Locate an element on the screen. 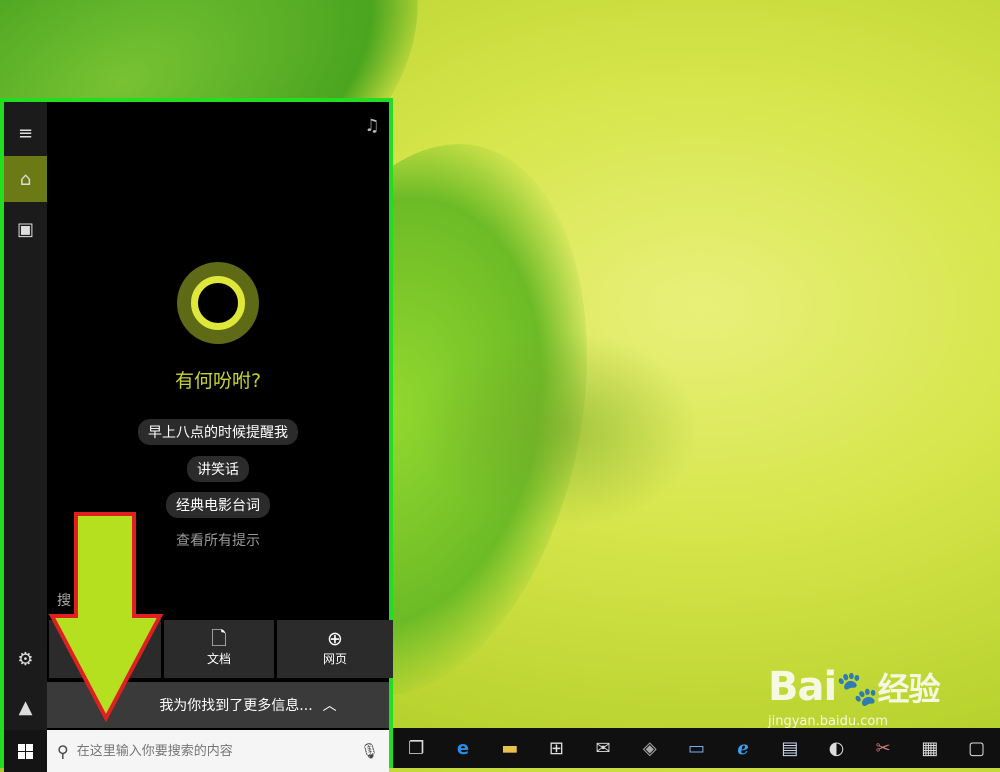 The height and width of the screenshot is (772, 1000). window-icon: ▢ is located at coordinates (976, 748).